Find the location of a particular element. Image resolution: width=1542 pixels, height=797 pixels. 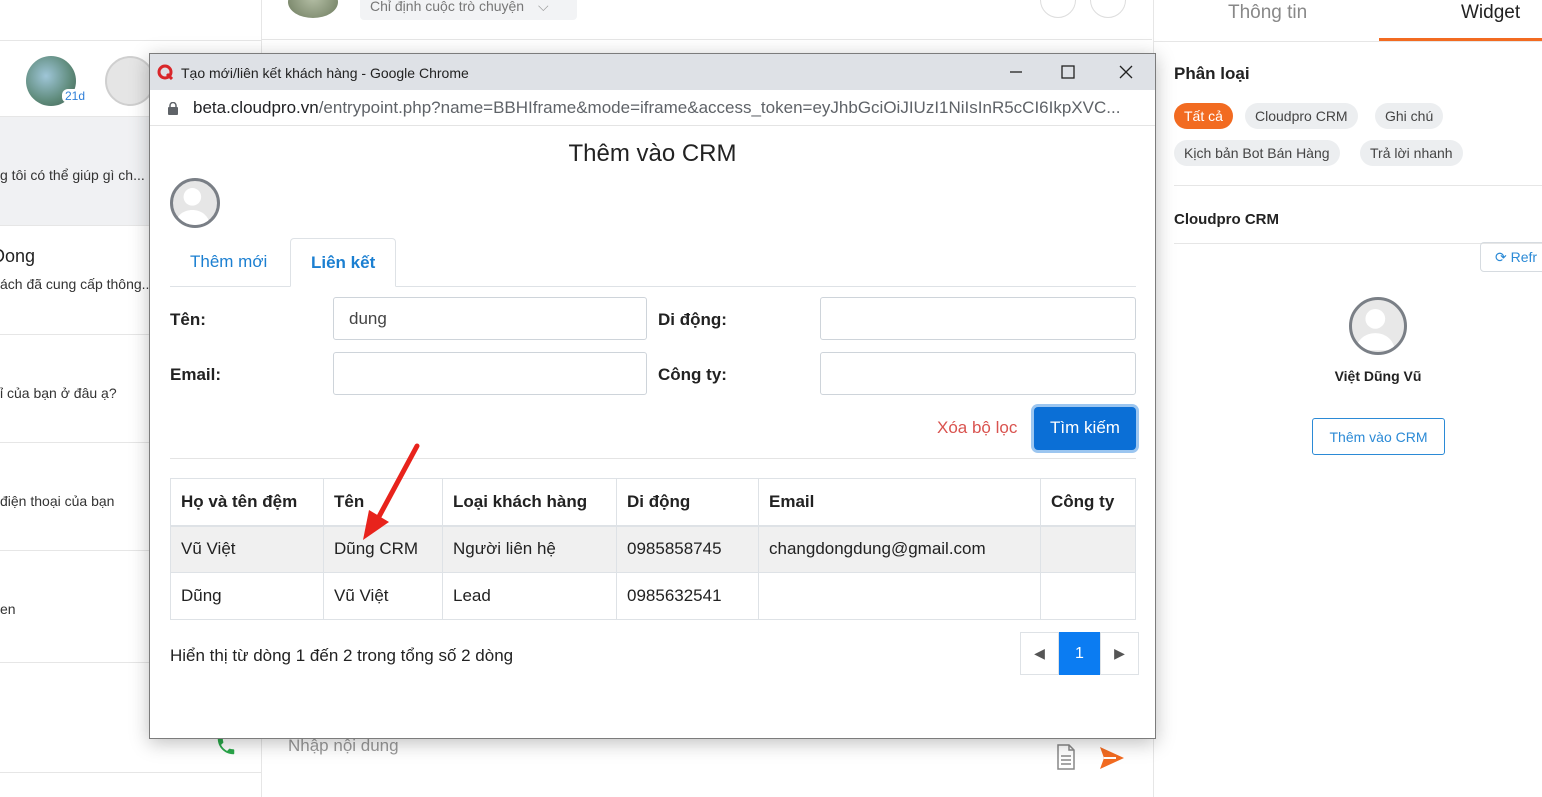

chat-avatar is located at coordinates (313, 9).